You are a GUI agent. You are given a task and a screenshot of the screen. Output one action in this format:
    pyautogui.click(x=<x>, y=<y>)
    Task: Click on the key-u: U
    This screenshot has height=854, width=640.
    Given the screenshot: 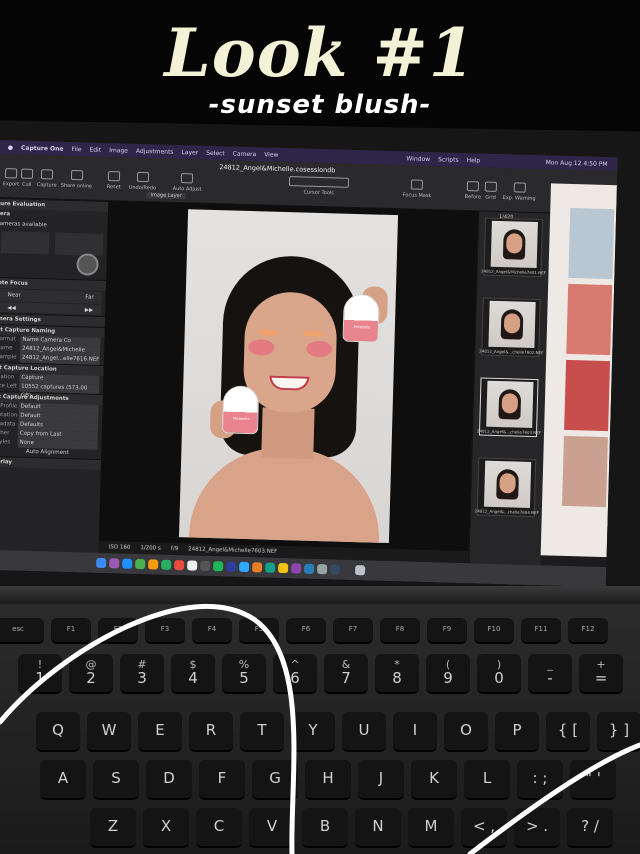 What is the action you would take?
    pyautogui.click(x=364, y=732)
    